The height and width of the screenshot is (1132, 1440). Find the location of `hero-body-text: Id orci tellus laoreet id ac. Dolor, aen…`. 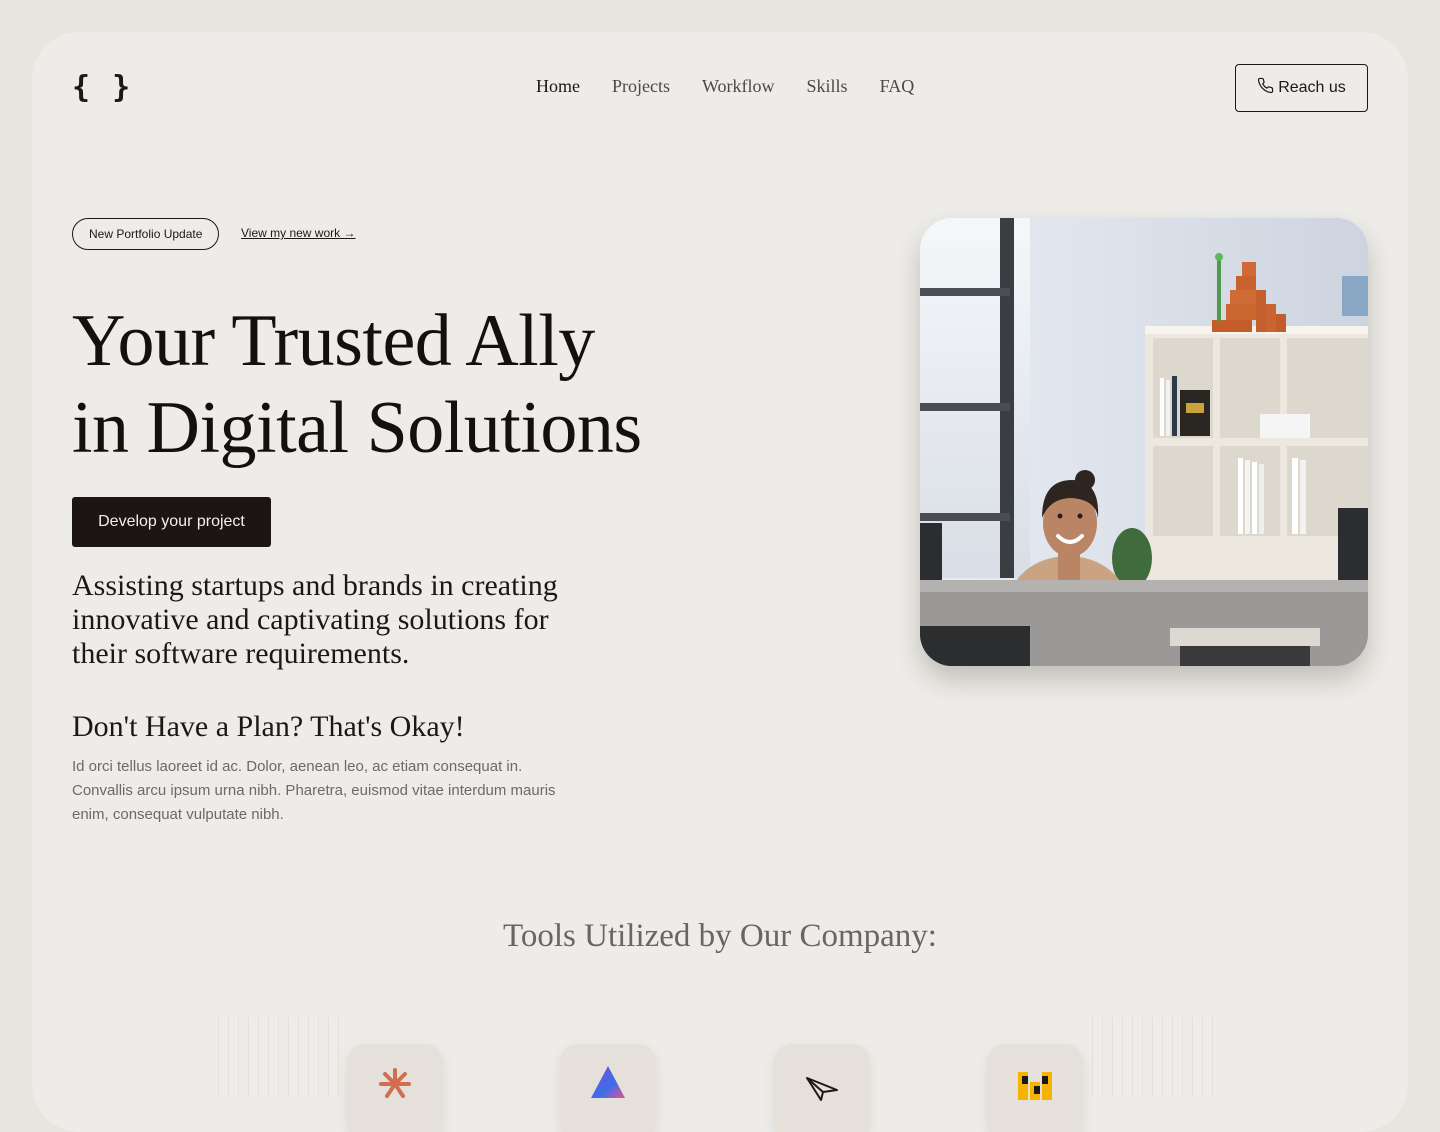

hero-body-text: Id orci tellus laoreet id ac. Dolor, aen… is located at coordinates (314, 790).